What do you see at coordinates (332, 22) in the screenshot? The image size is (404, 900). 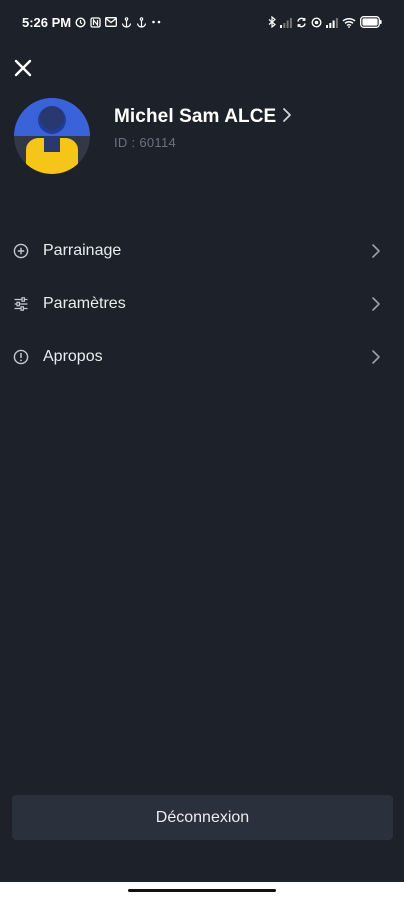 I see `signal-icon` at bounding box center [332, 22].